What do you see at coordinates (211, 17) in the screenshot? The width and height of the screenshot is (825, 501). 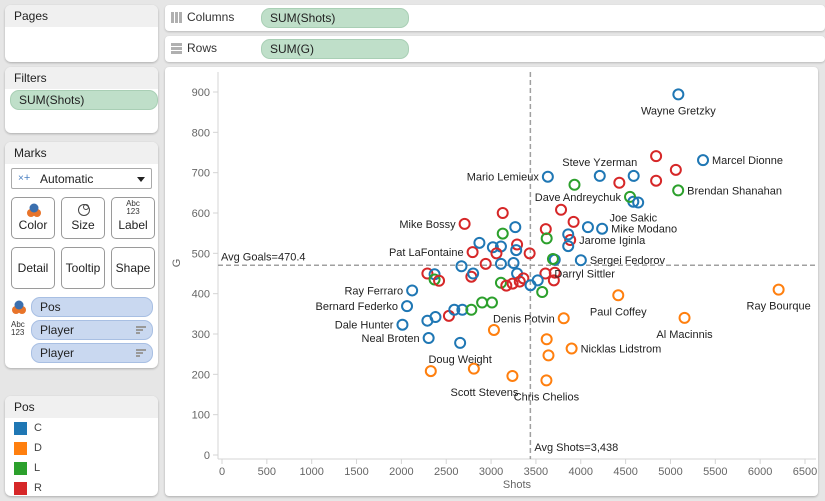 I see `columns-label: Columns` at bounding box center [211, 17].